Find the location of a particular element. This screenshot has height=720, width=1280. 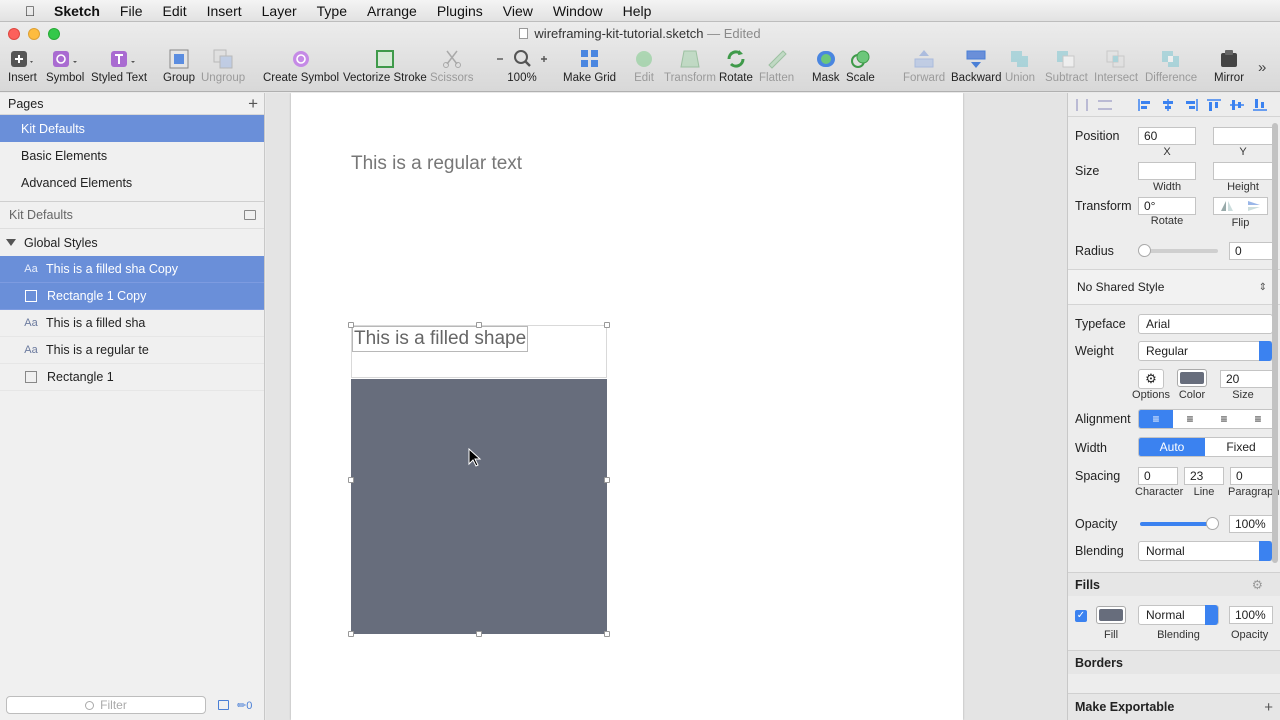

union-button: Union is located at coordinates (1020, 68).